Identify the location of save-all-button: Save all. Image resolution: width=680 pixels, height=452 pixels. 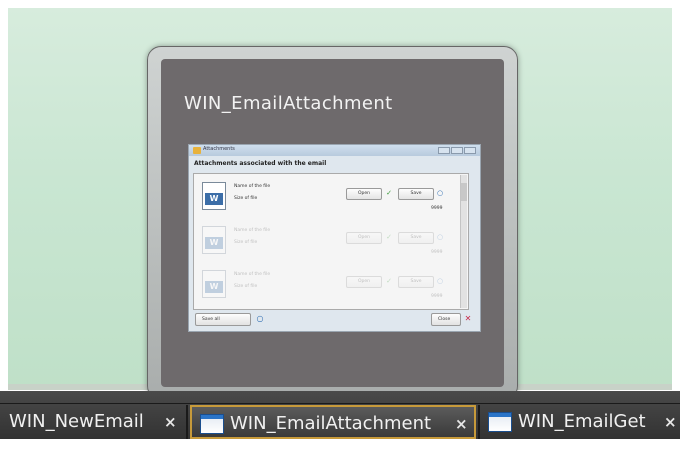
(223, 319).